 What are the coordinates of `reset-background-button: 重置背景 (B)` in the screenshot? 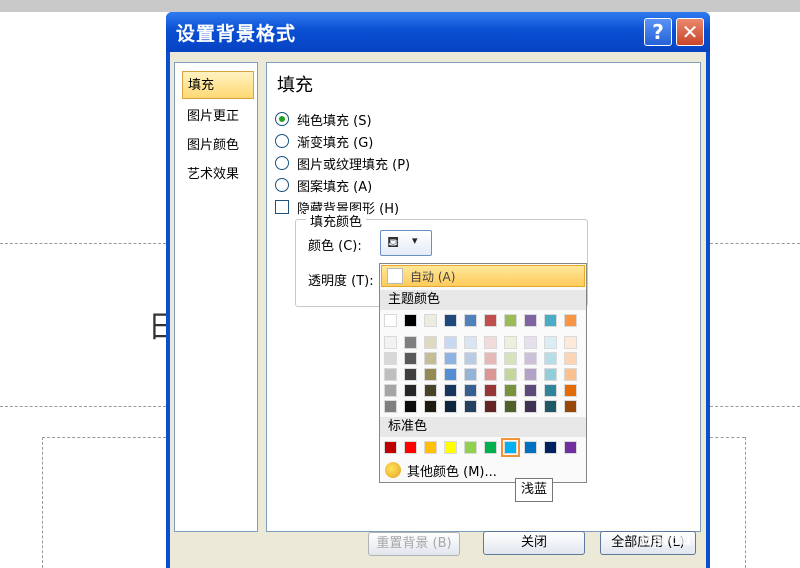 It's located at (414, 544).